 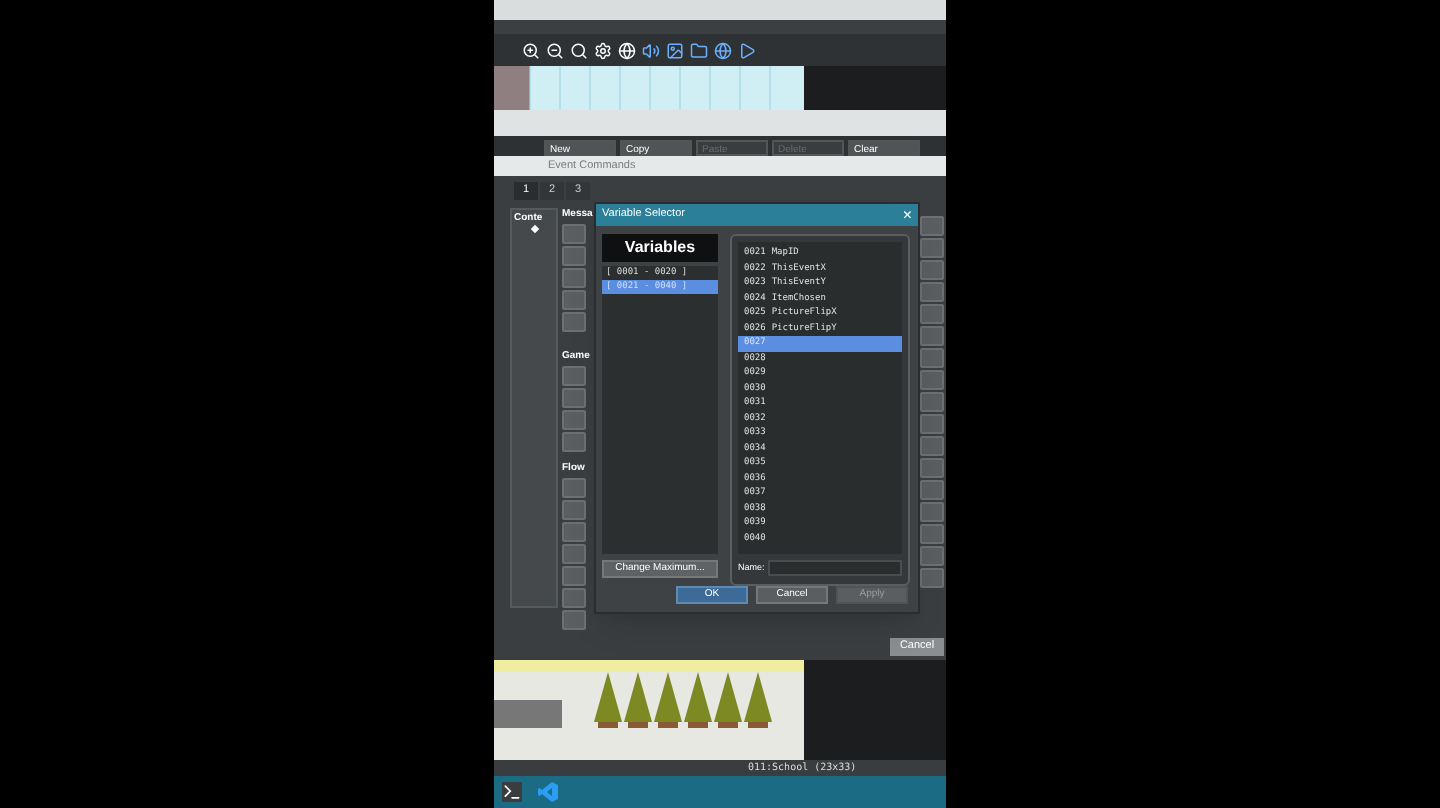 What do you see at coordinates (603, 50) in the screenshot?
I see `settings-icon` at bounding box center [603, 50].